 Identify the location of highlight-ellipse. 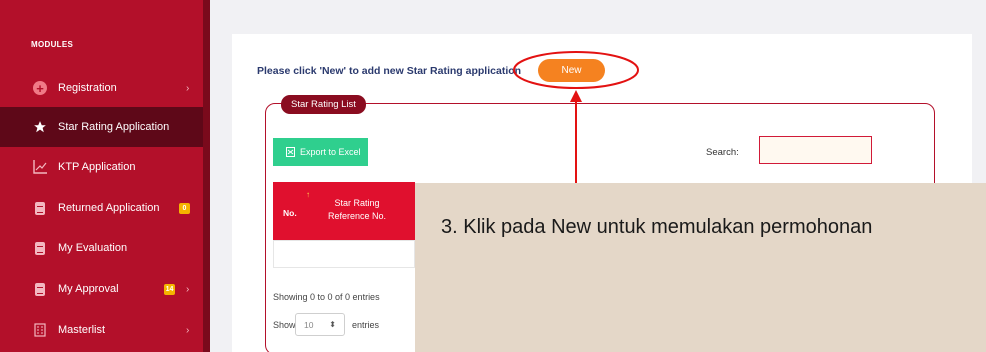
(576, 70).